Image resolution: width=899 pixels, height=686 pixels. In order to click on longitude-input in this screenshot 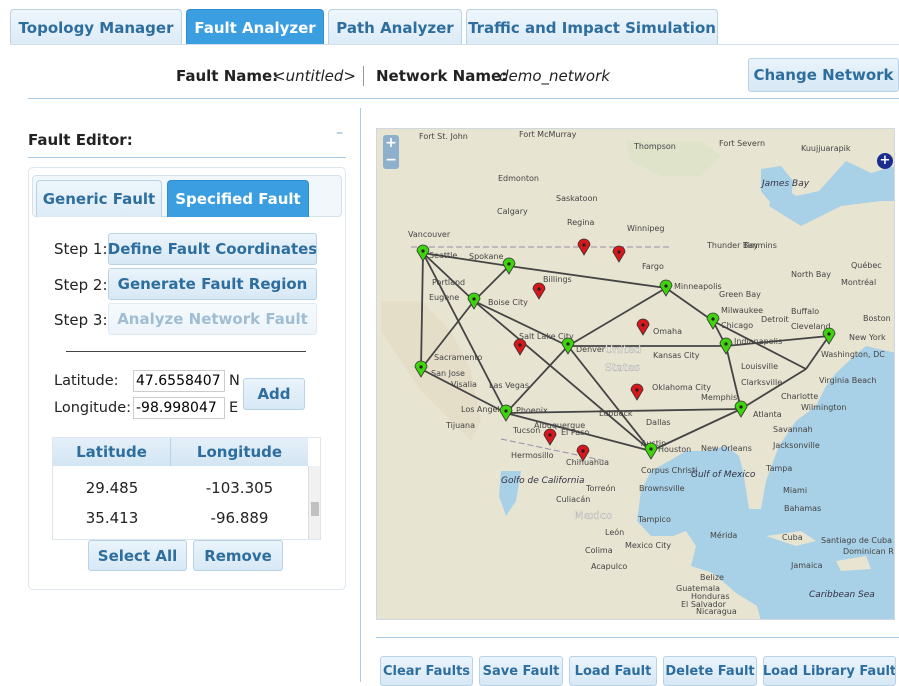, I will do `click(179, 408)`.